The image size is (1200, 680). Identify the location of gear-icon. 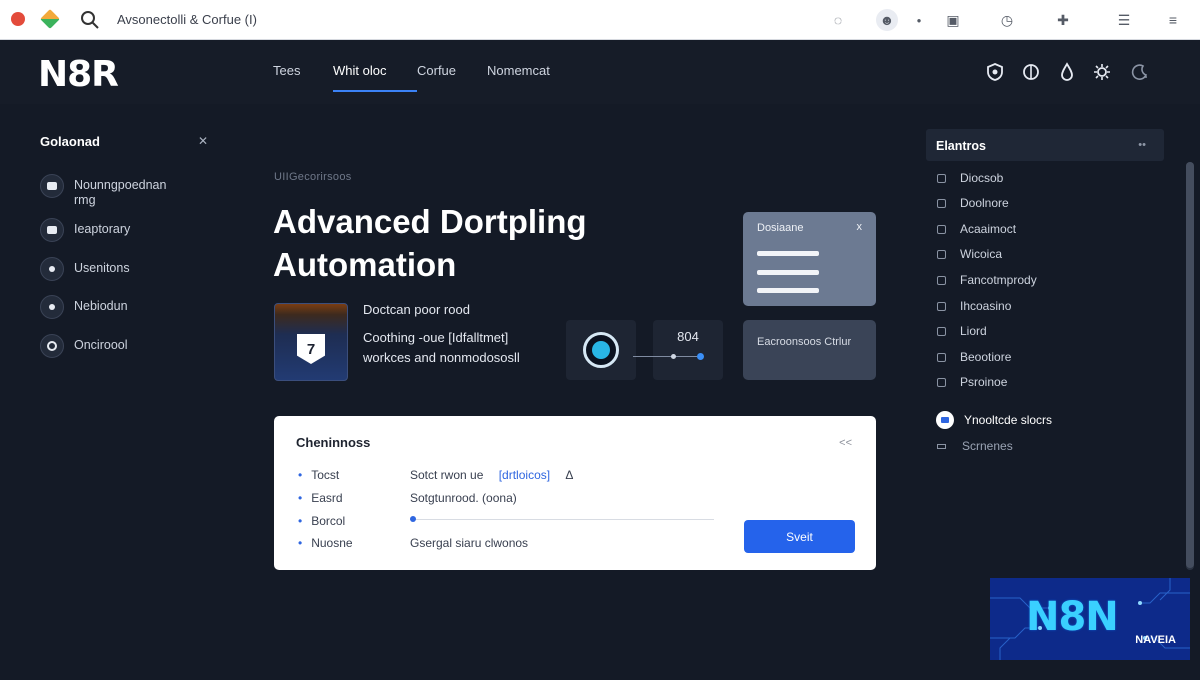
(1102, 72).